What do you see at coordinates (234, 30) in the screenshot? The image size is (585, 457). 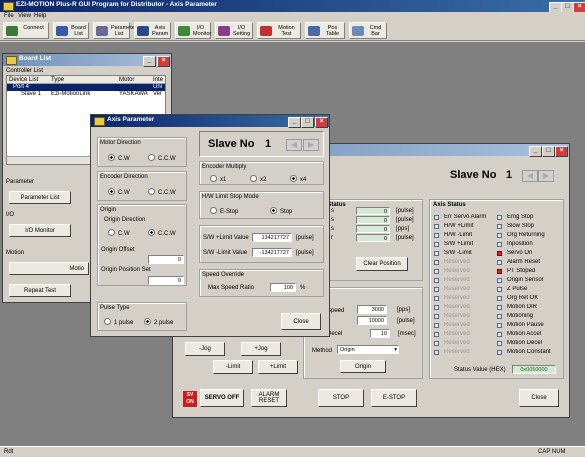 I see `toolbar-button-io-setting: I/O Setting` at bounding box center [234, 30].